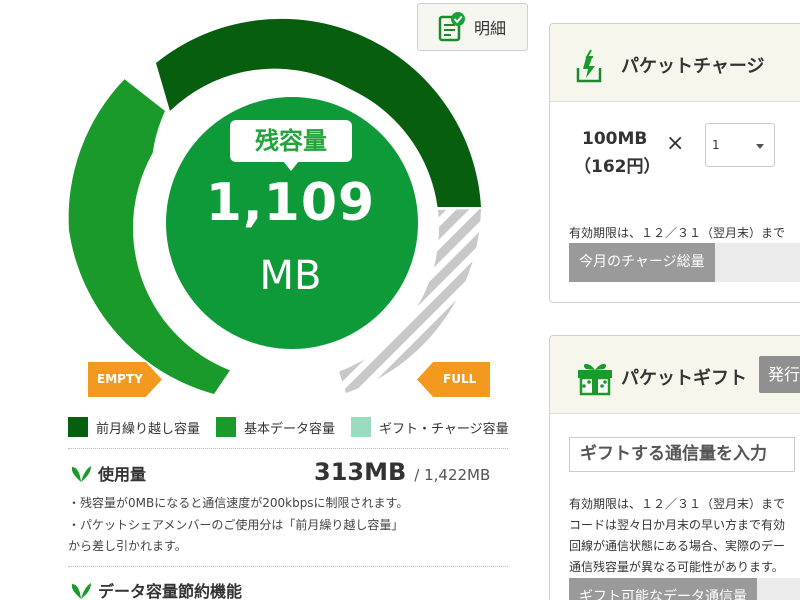 This screenshot has height=600, width=800. I want to click on chevron-down-icon, so click(760, 146).